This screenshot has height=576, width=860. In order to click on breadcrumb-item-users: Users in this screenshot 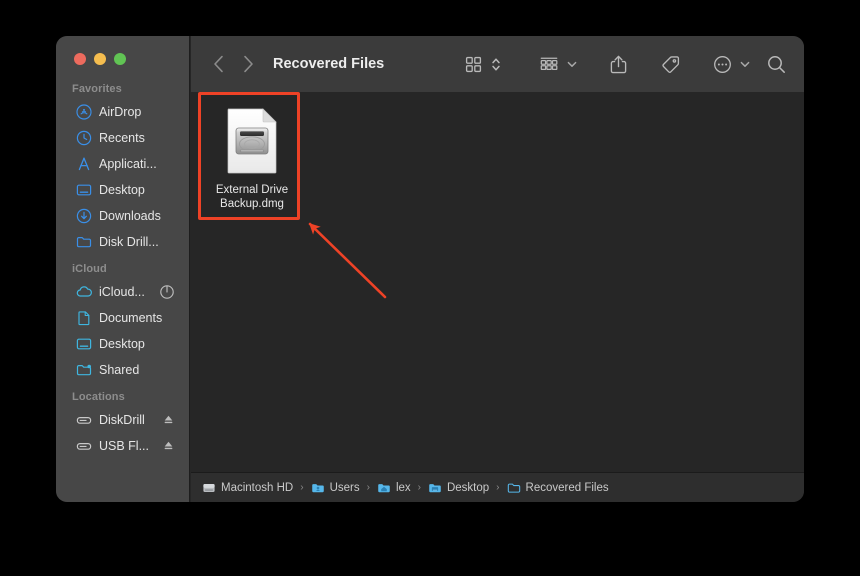, I will do `click(335, 488)`.